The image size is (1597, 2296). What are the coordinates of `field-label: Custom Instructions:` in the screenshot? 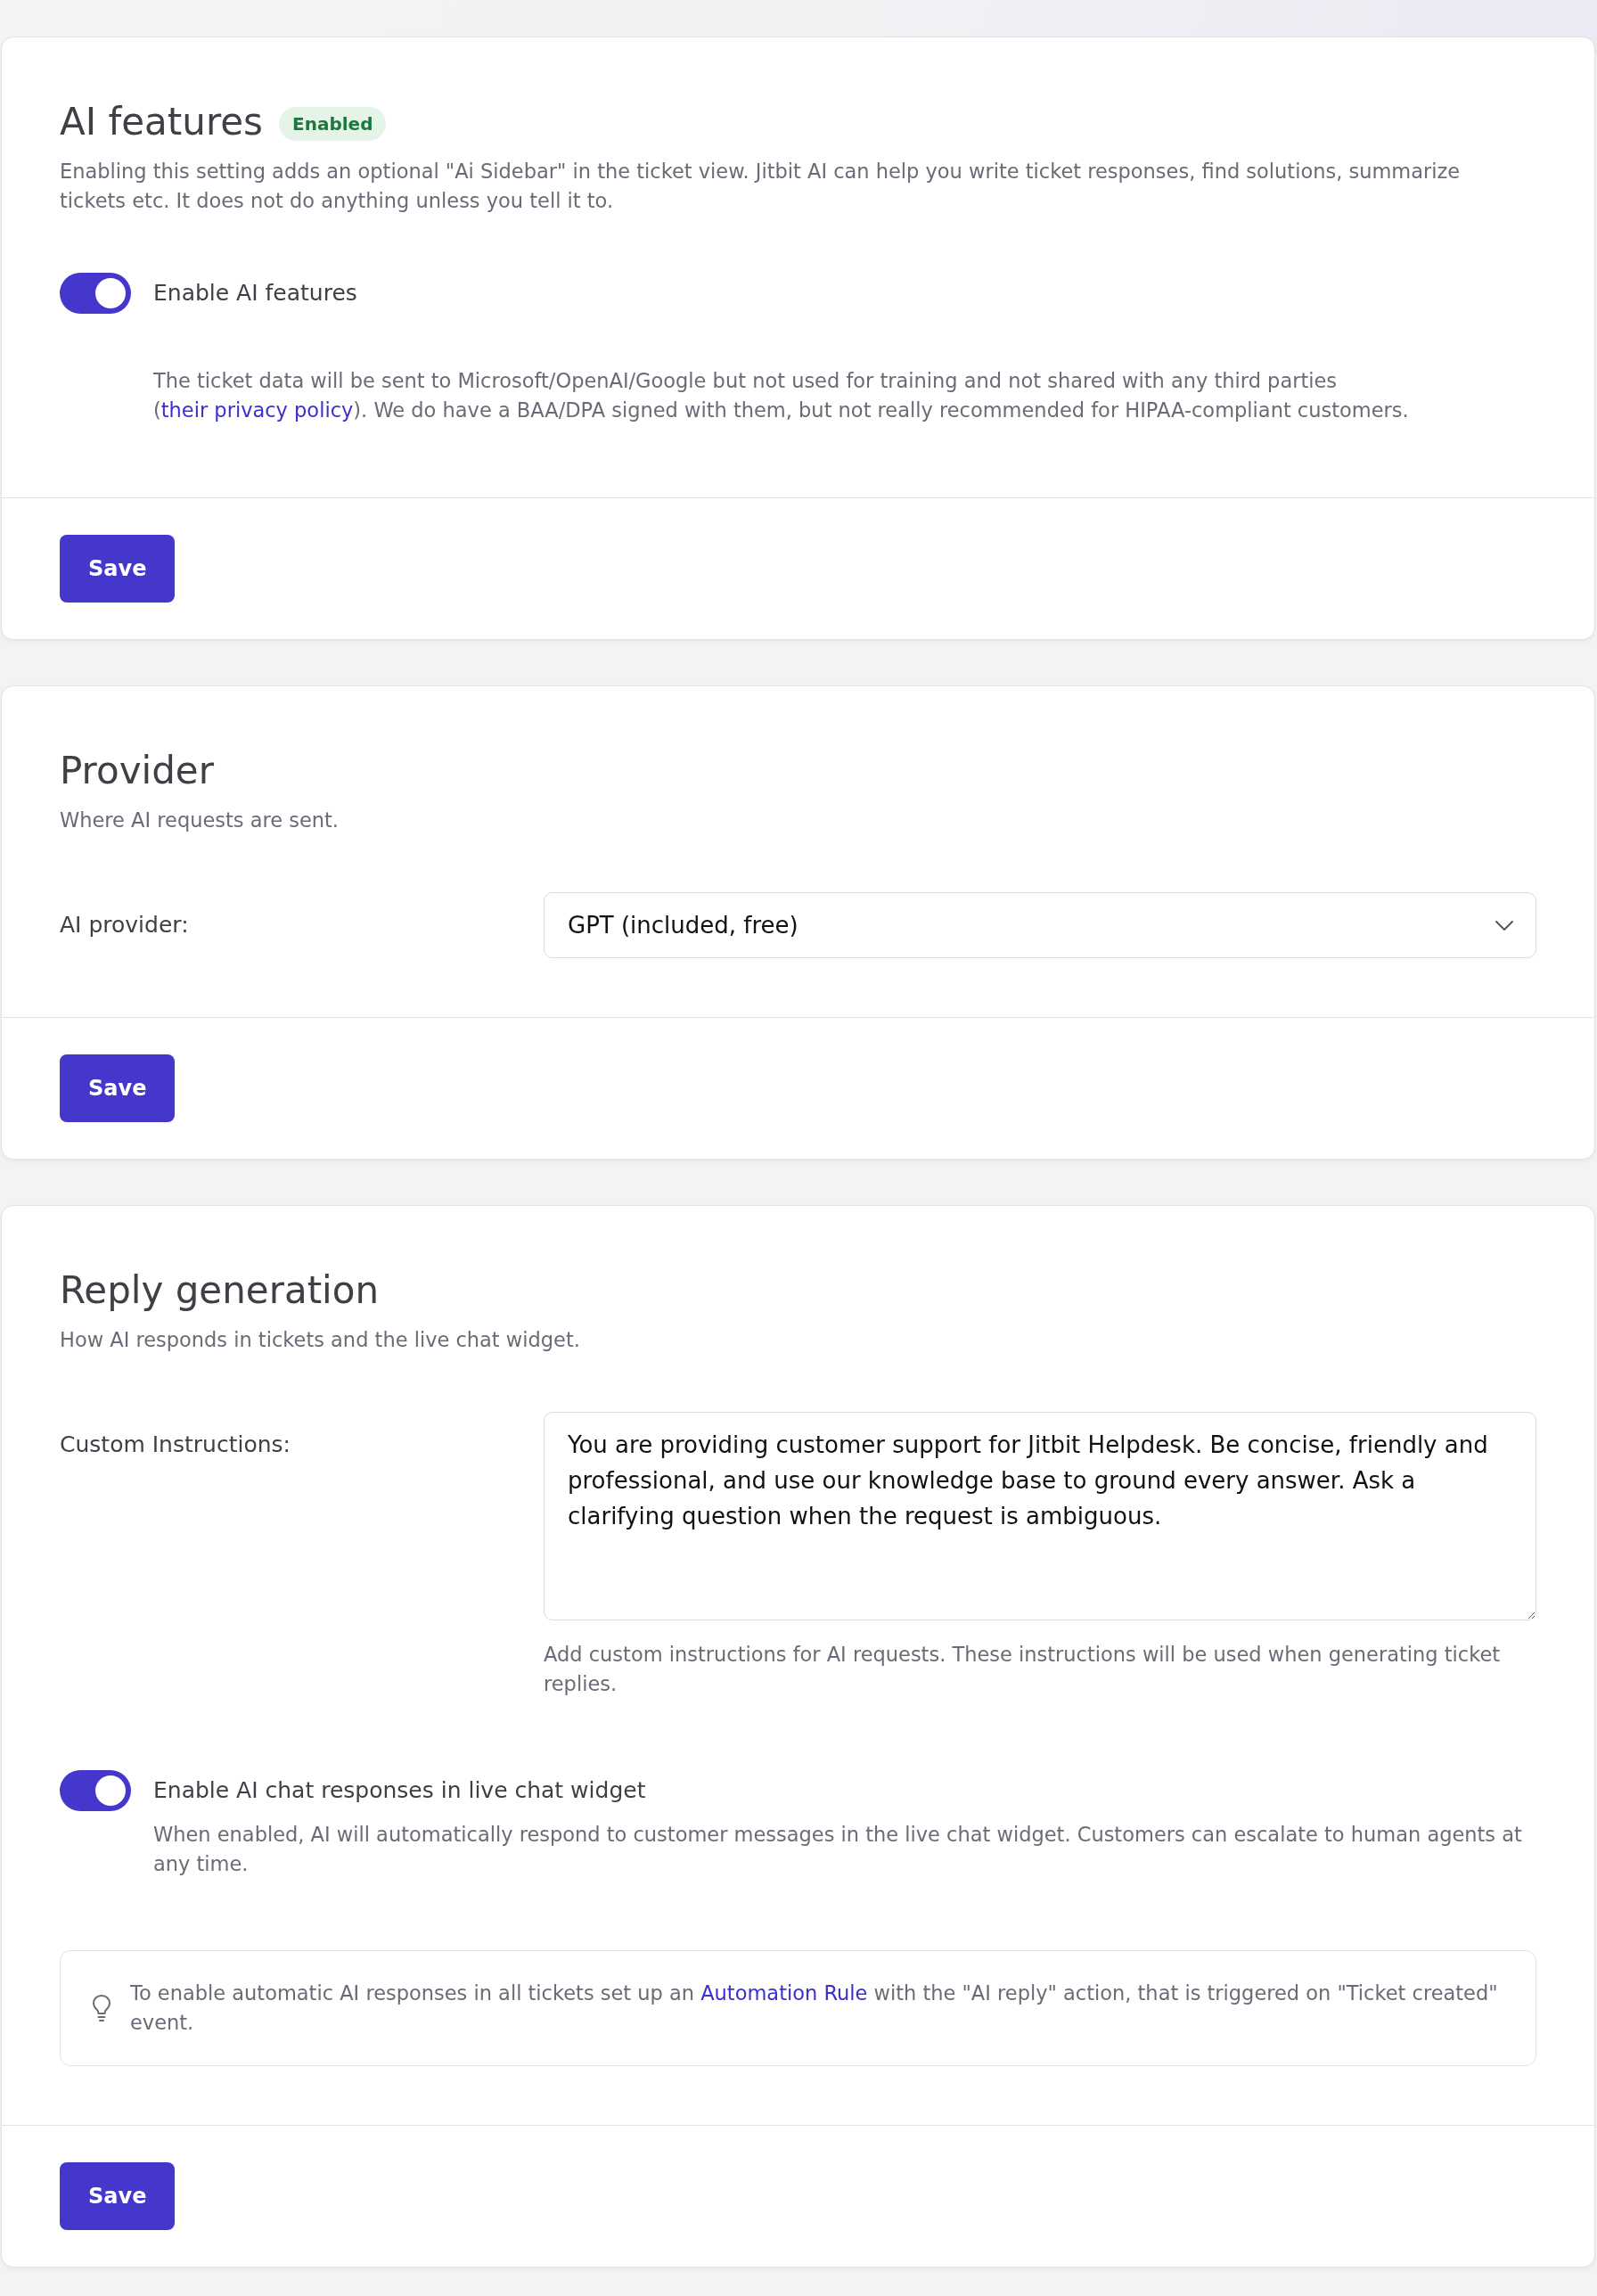 It's located at (175, 1445).